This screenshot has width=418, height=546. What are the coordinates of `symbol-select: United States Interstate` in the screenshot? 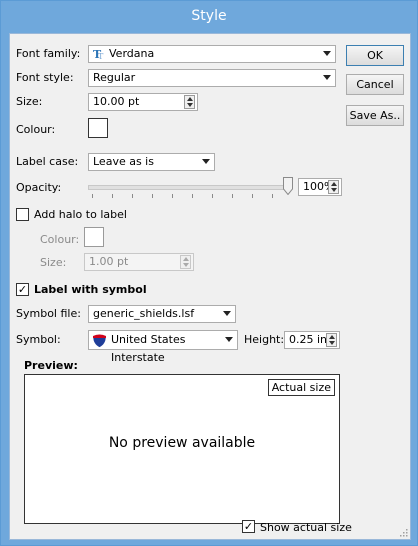 It's located at (163, 347).